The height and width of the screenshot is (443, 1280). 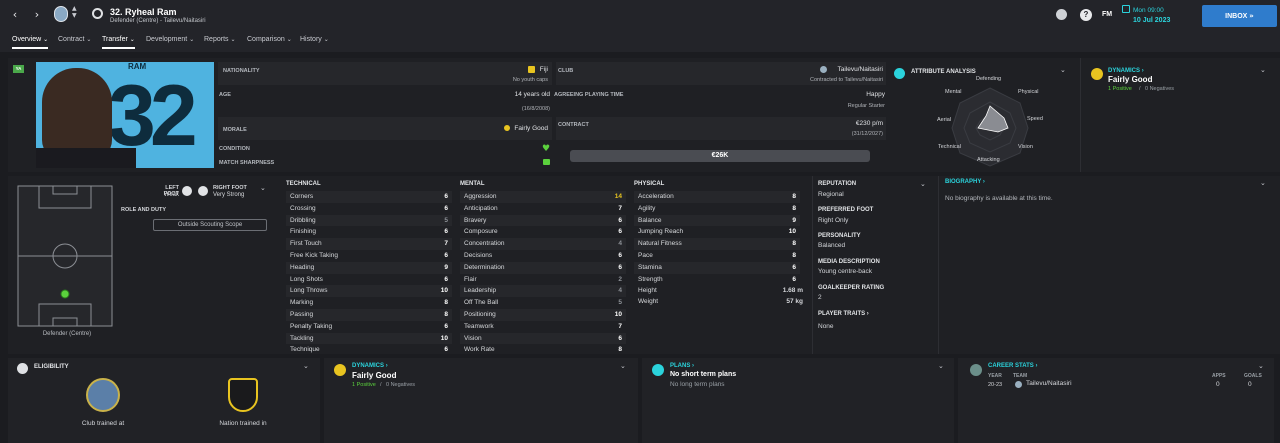 I want to click on technical-row: Finishing 6, so click(x=369, y=232).